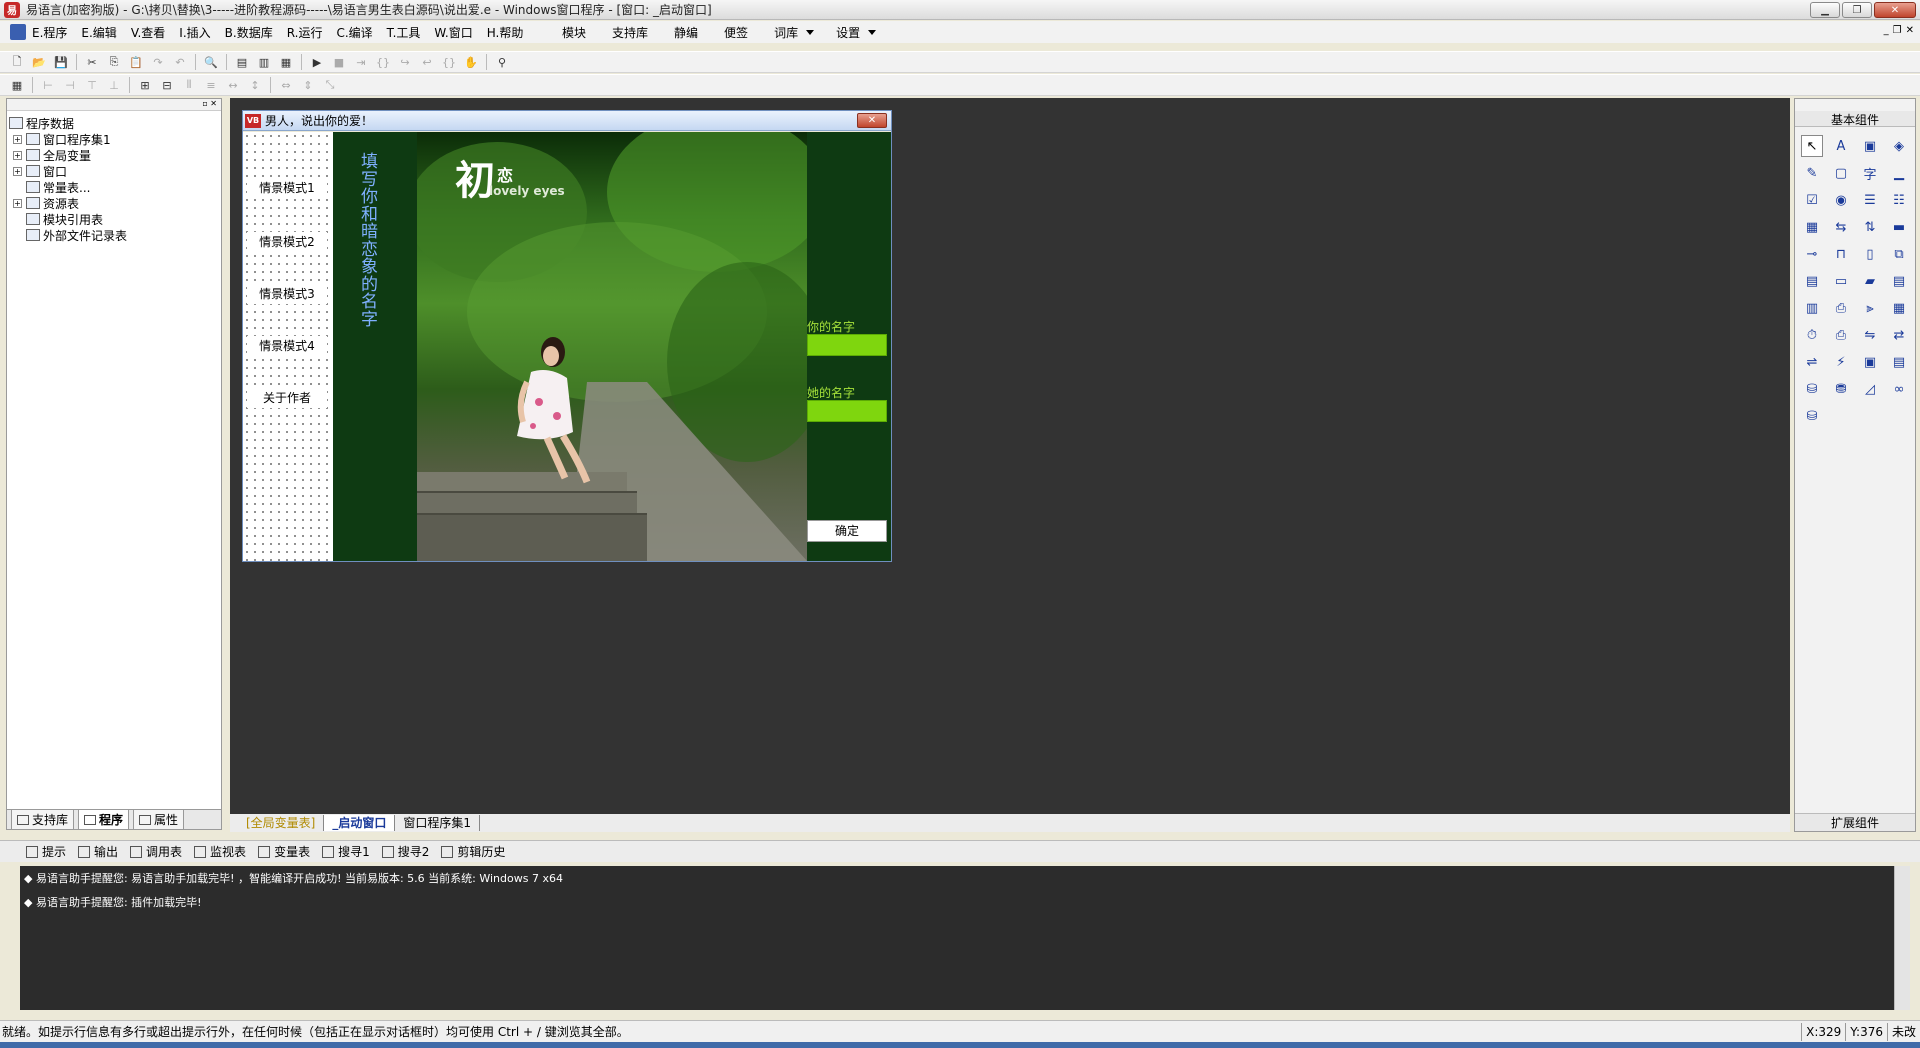  I want to click on scroll-h-icon: ⇆, so click(1841, 227).